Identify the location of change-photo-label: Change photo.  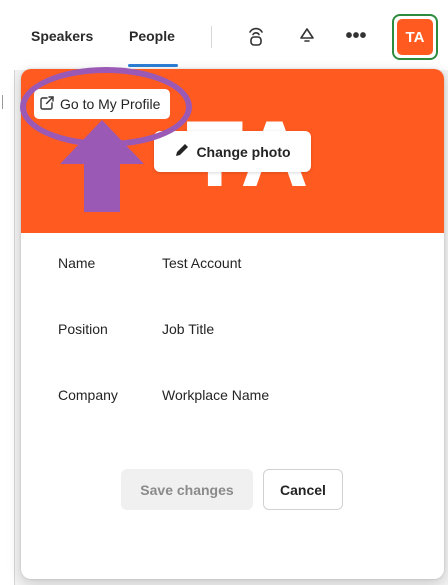
(243, 151).